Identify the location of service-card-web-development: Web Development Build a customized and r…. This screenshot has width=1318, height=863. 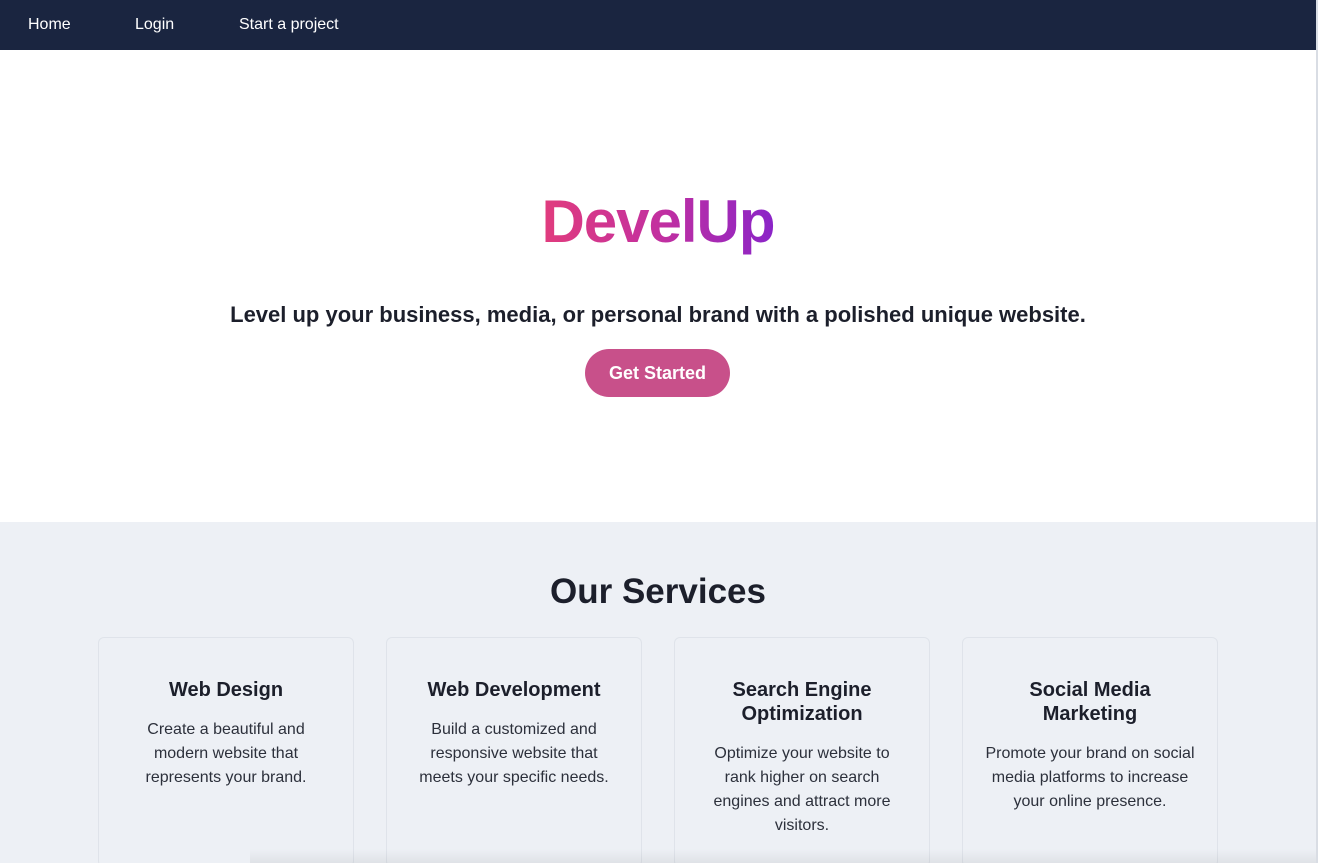
(514, 750).